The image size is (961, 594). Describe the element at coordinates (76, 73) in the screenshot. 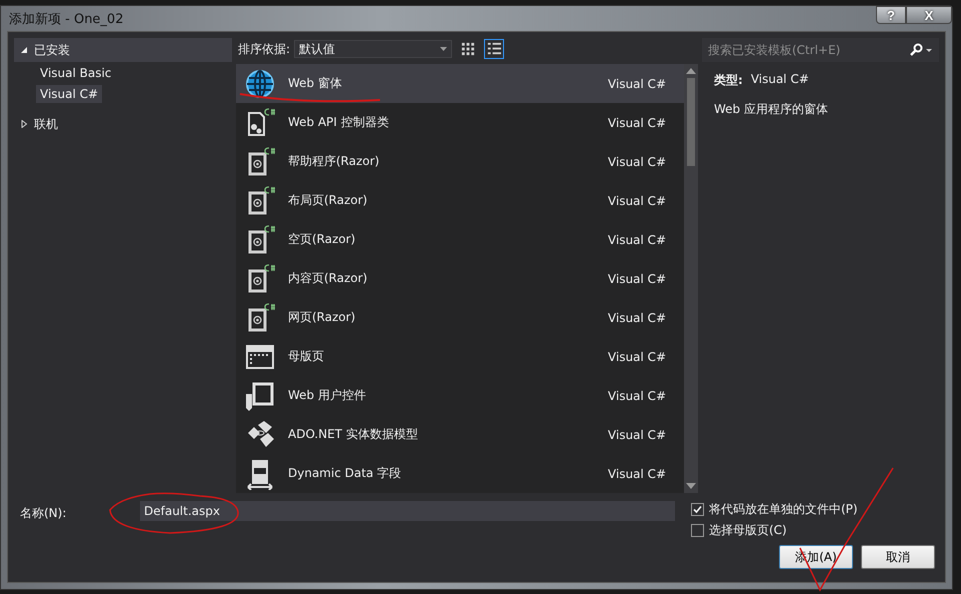

I see `tree-item: Visual Basic` at that location.